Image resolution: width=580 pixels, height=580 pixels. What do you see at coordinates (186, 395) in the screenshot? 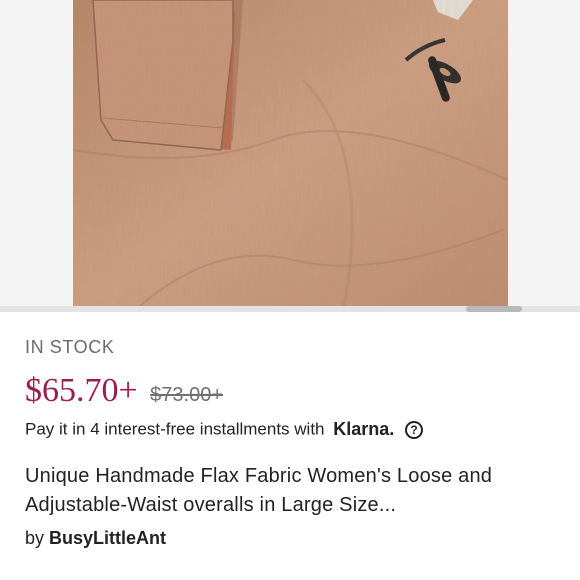
I see `original-price: $73.00+` at bounding box center [186, 395].